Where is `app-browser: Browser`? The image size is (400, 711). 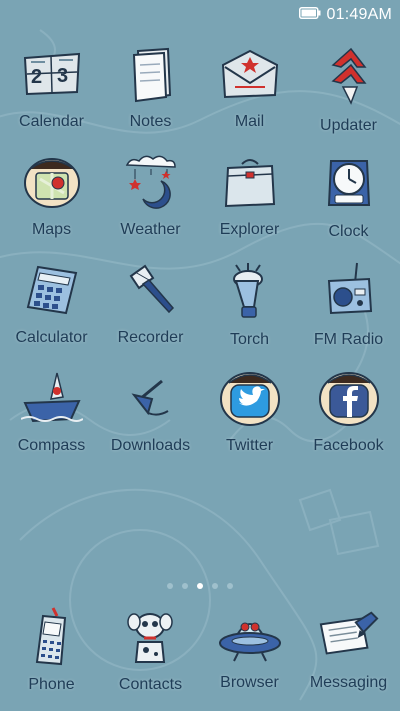 app-browser: Browser is located at coordinates (249, 649).